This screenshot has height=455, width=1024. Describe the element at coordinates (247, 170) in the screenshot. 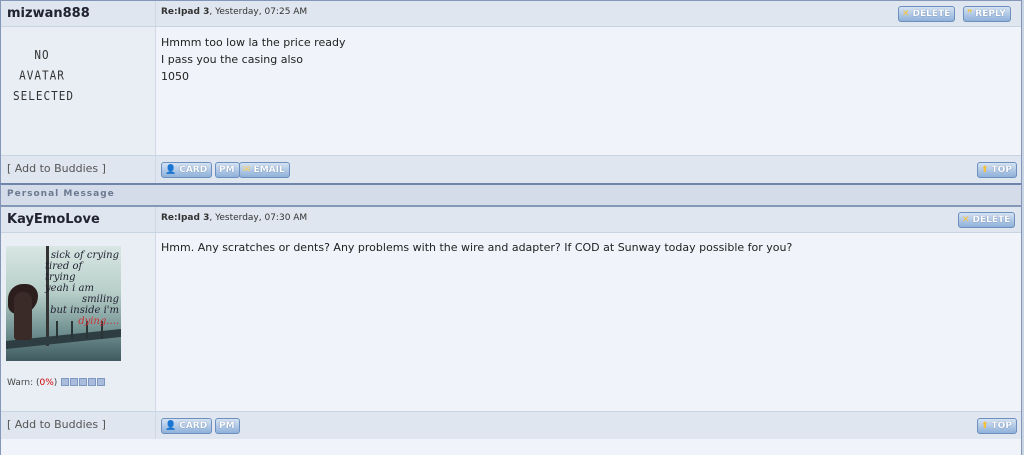

I see `envelope-icon: ✉` at that location.